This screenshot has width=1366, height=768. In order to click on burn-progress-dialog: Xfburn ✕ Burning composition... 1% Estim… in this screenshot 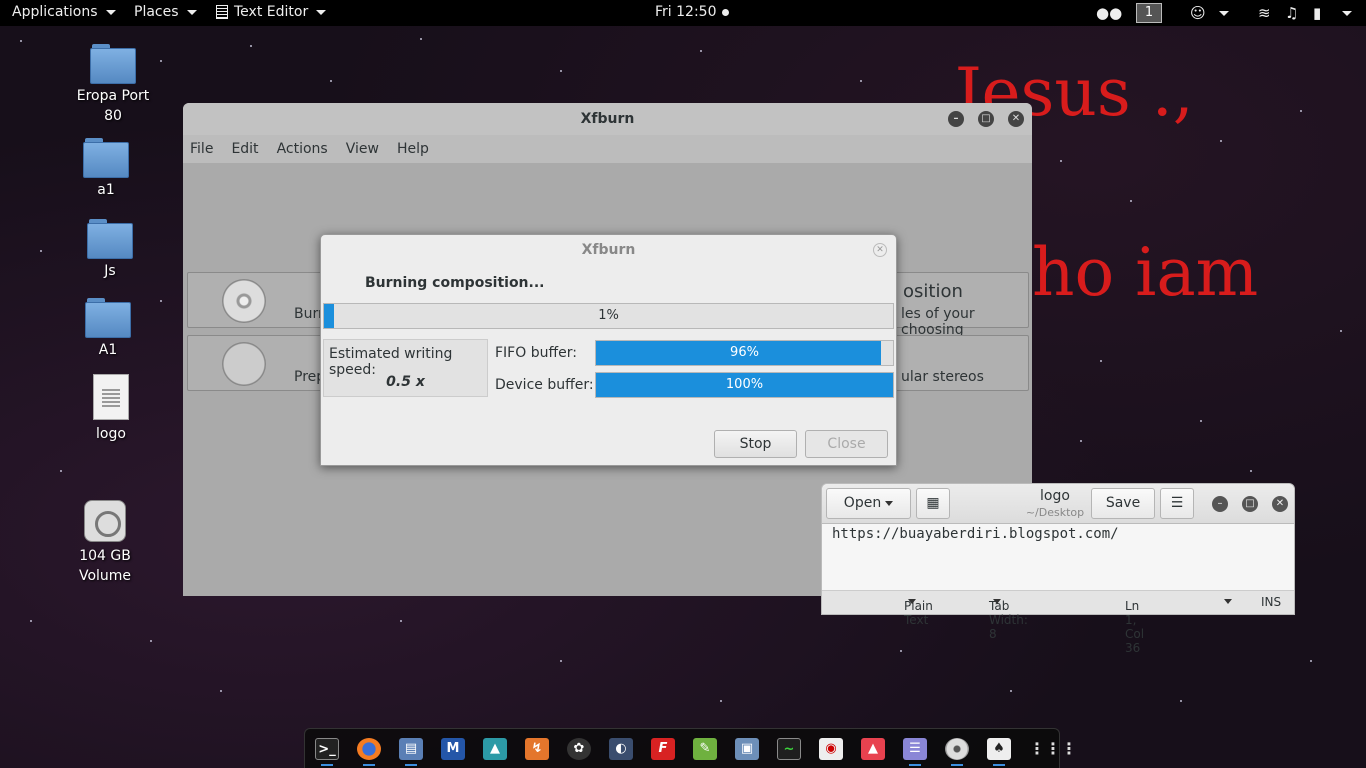, I will do `click(608, 350)`.